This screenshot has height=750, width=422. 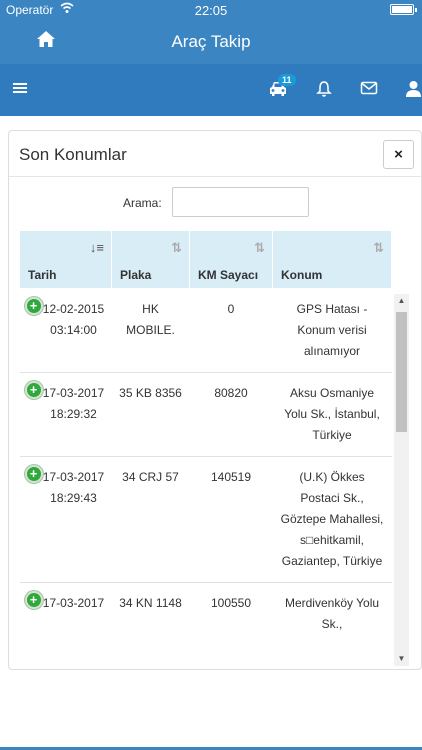 What do you see at coordinates (150, 330) in the screenshot?
I see `plate-cell: HK MOBILE.` at bounding box center [150, 330].